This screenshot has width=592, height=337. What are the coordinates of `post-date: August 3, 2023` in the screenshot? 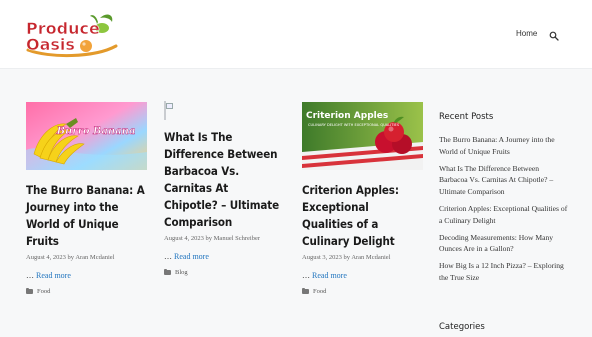 It's located at (322, 257).